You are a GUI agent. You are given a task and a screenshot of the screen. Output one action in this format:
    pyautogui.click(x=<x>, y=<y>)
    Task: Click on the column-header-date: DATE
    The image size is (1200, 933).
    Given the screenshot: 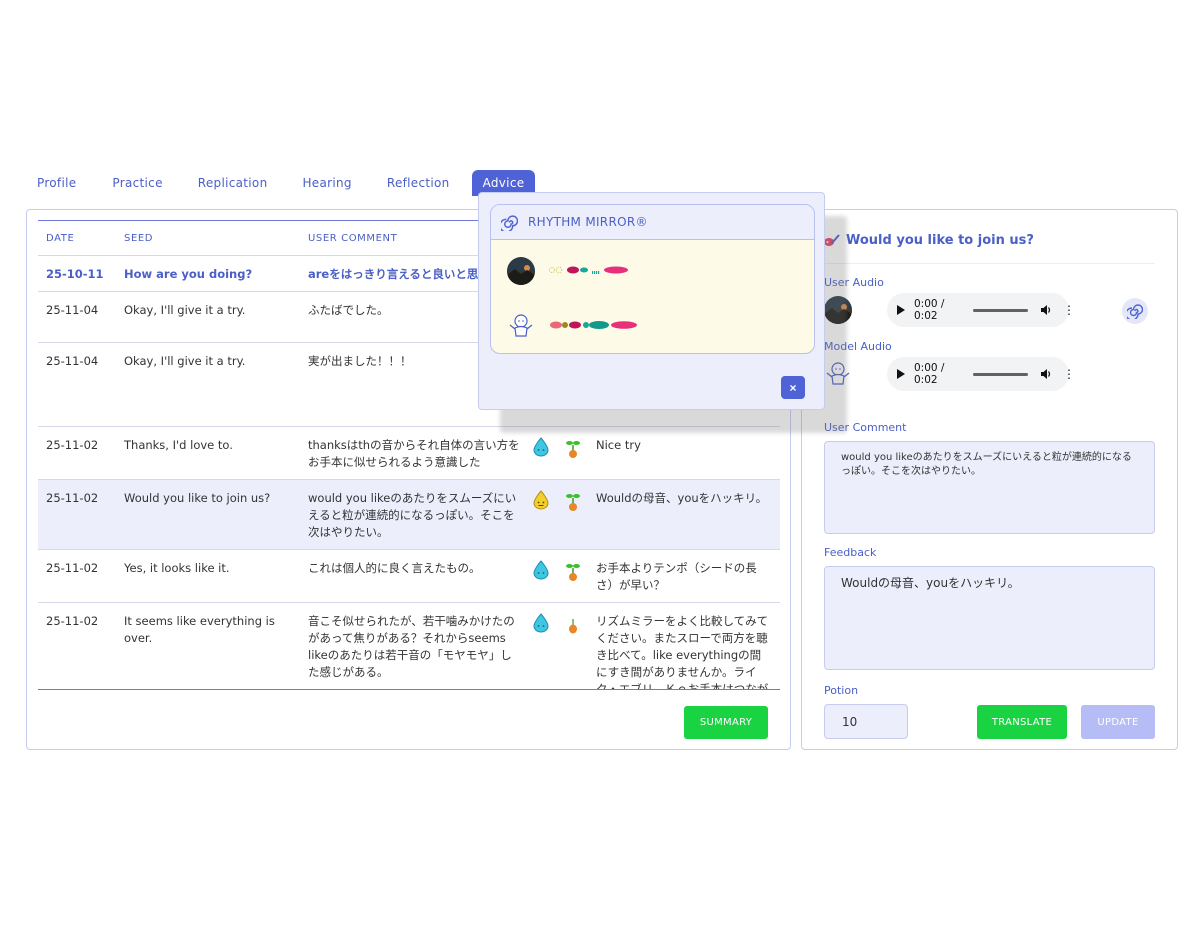 What is the action you would take?
    pyautogui.click(x=77, y=238)
    